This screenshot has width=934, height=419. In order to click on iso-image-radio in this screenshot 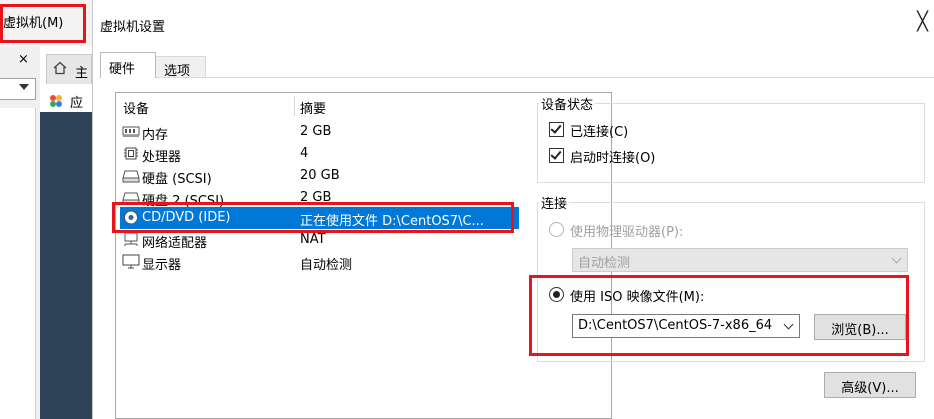, I will do `click(556, 294)`.